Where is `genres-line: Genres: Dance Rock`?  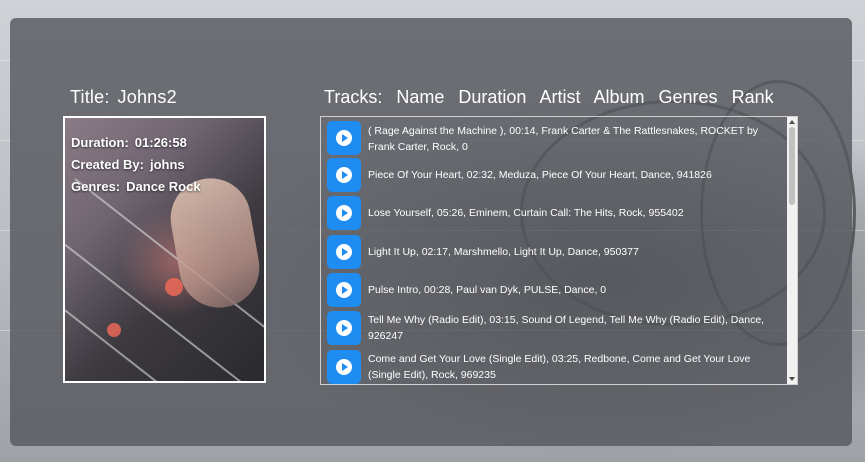 genres-line: Genres: Dance Rock is located at coordinates (136, 186).